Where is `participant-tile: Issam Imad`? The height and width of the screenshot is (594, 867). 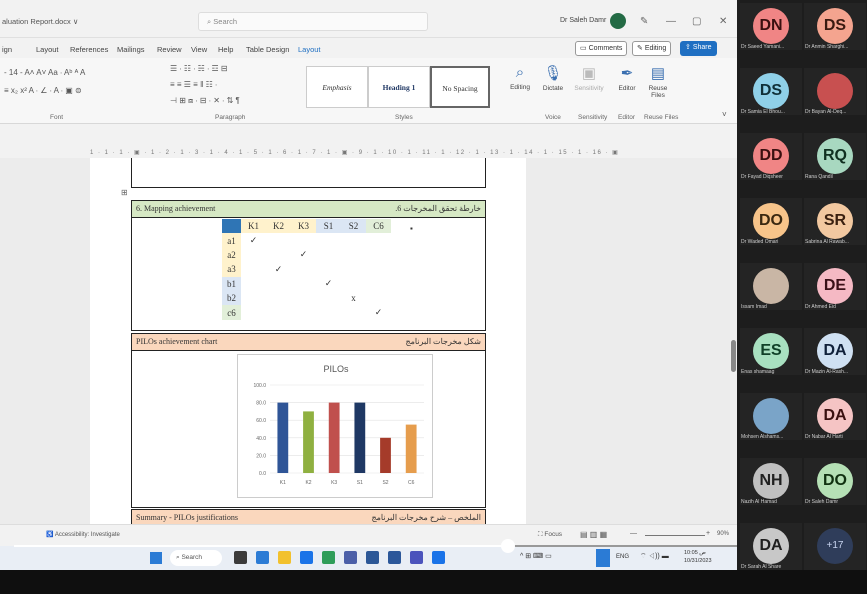 participant-tile: Issam Imad is located at coordinates (771, 286).